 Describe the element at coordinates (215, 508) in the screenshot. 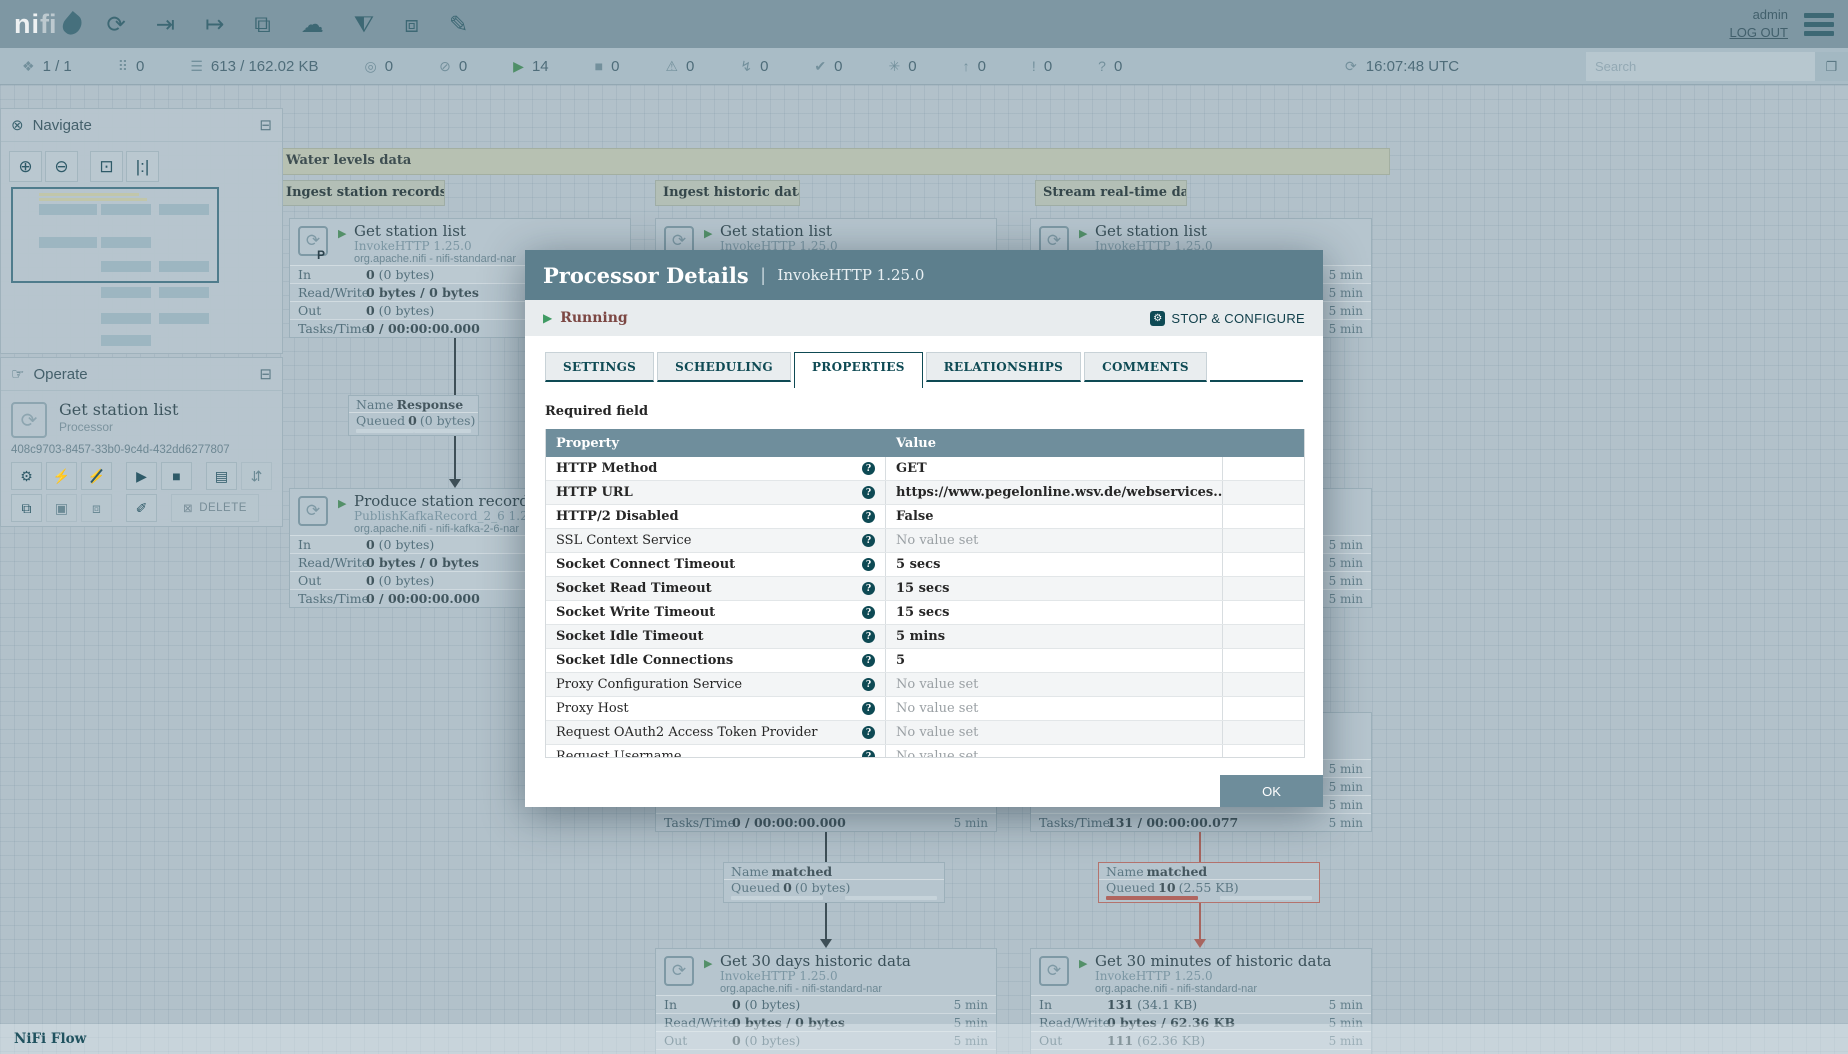

I see `delete-button: ⊠ DELETE` at that location.